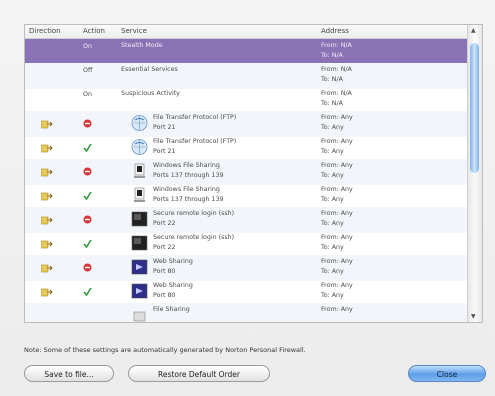 The image size is (495, 396). What do you see at coordinates (171, 309) in the screenshot?
I see `service-name: File Sharing` at bounding box center [171, 309].